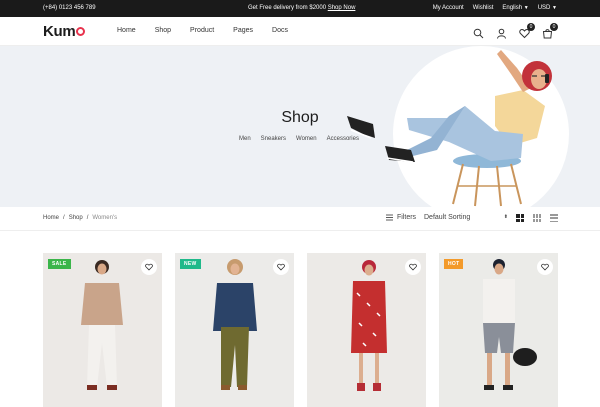 The image size is (600, 407). I want to click on category-women: Women, so click(306, 139).